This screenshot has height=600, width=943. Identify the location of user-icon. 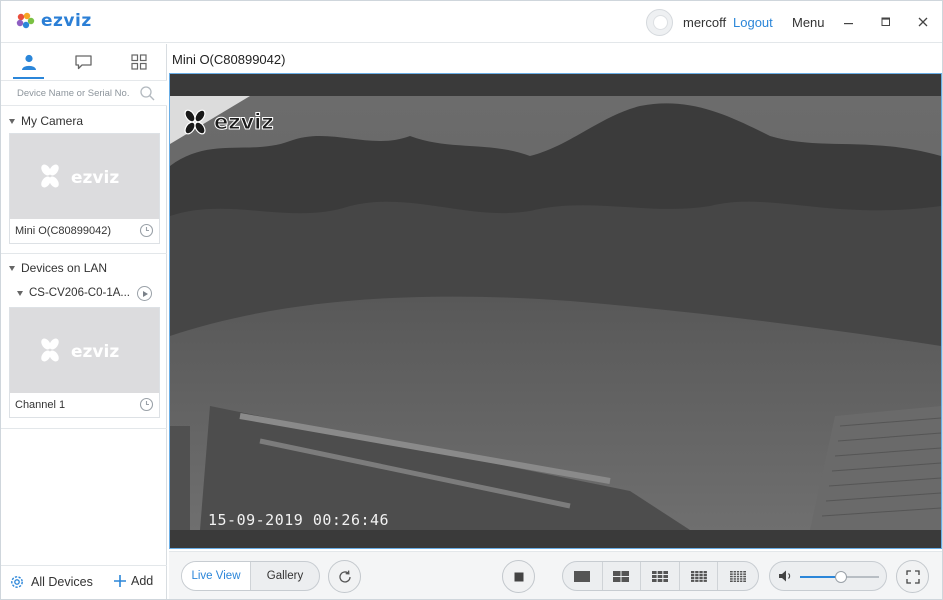
(28, 62).